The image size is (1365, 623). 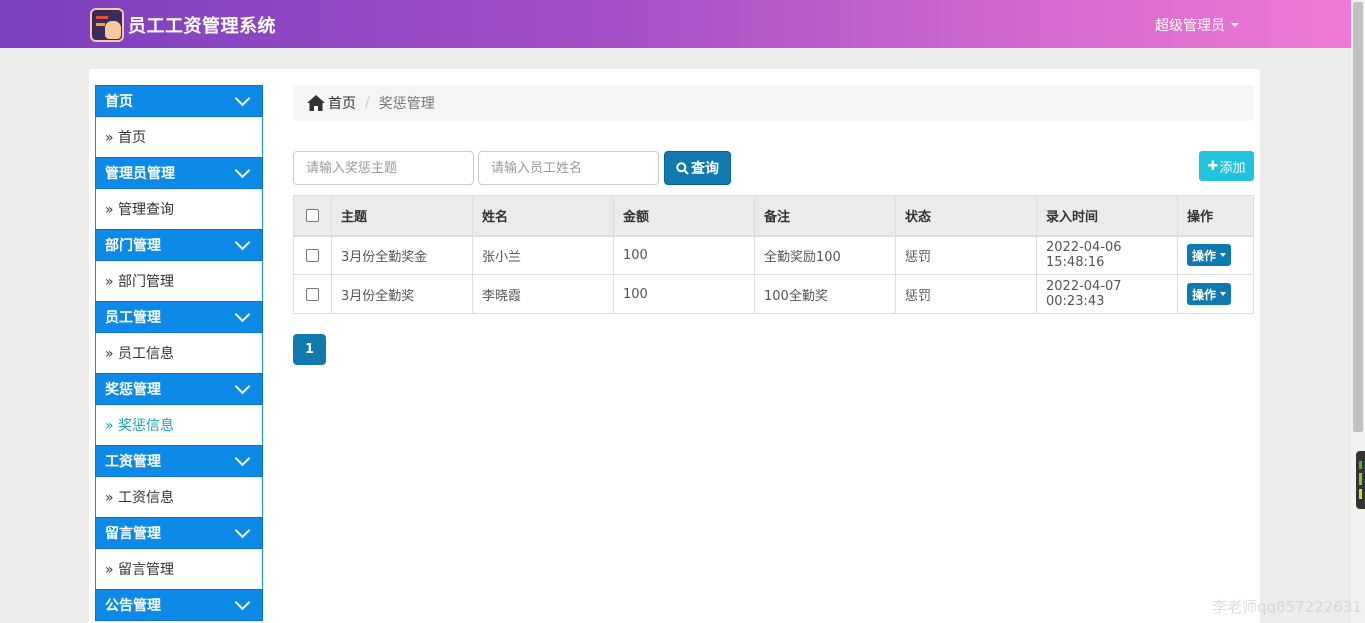 What do you see at coordinates (133, 246) in the screenshot?
I see `sidebar-section-title: 部门管理` at bounding box center [133, 246].